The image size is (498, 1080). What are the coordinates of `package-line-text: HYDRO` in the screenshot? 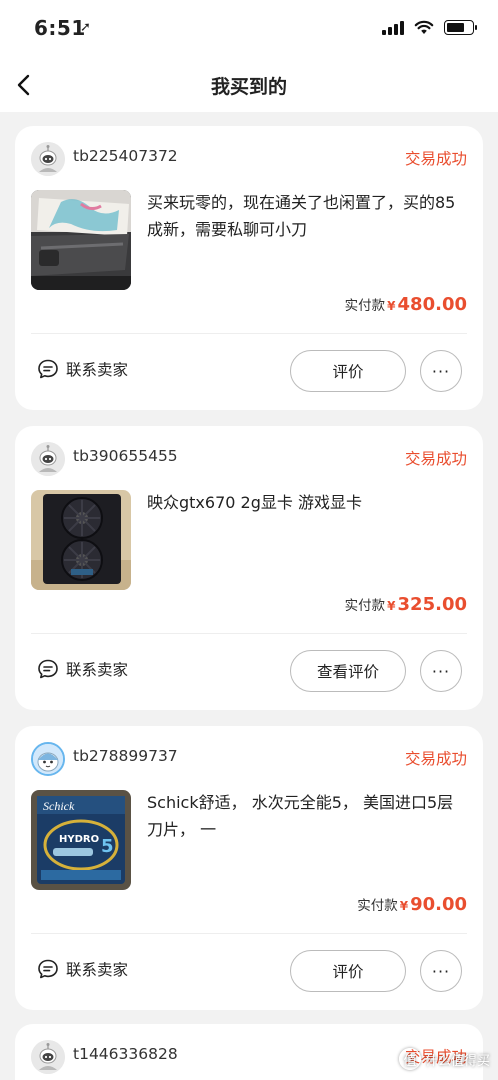 It's located at (79, 839).